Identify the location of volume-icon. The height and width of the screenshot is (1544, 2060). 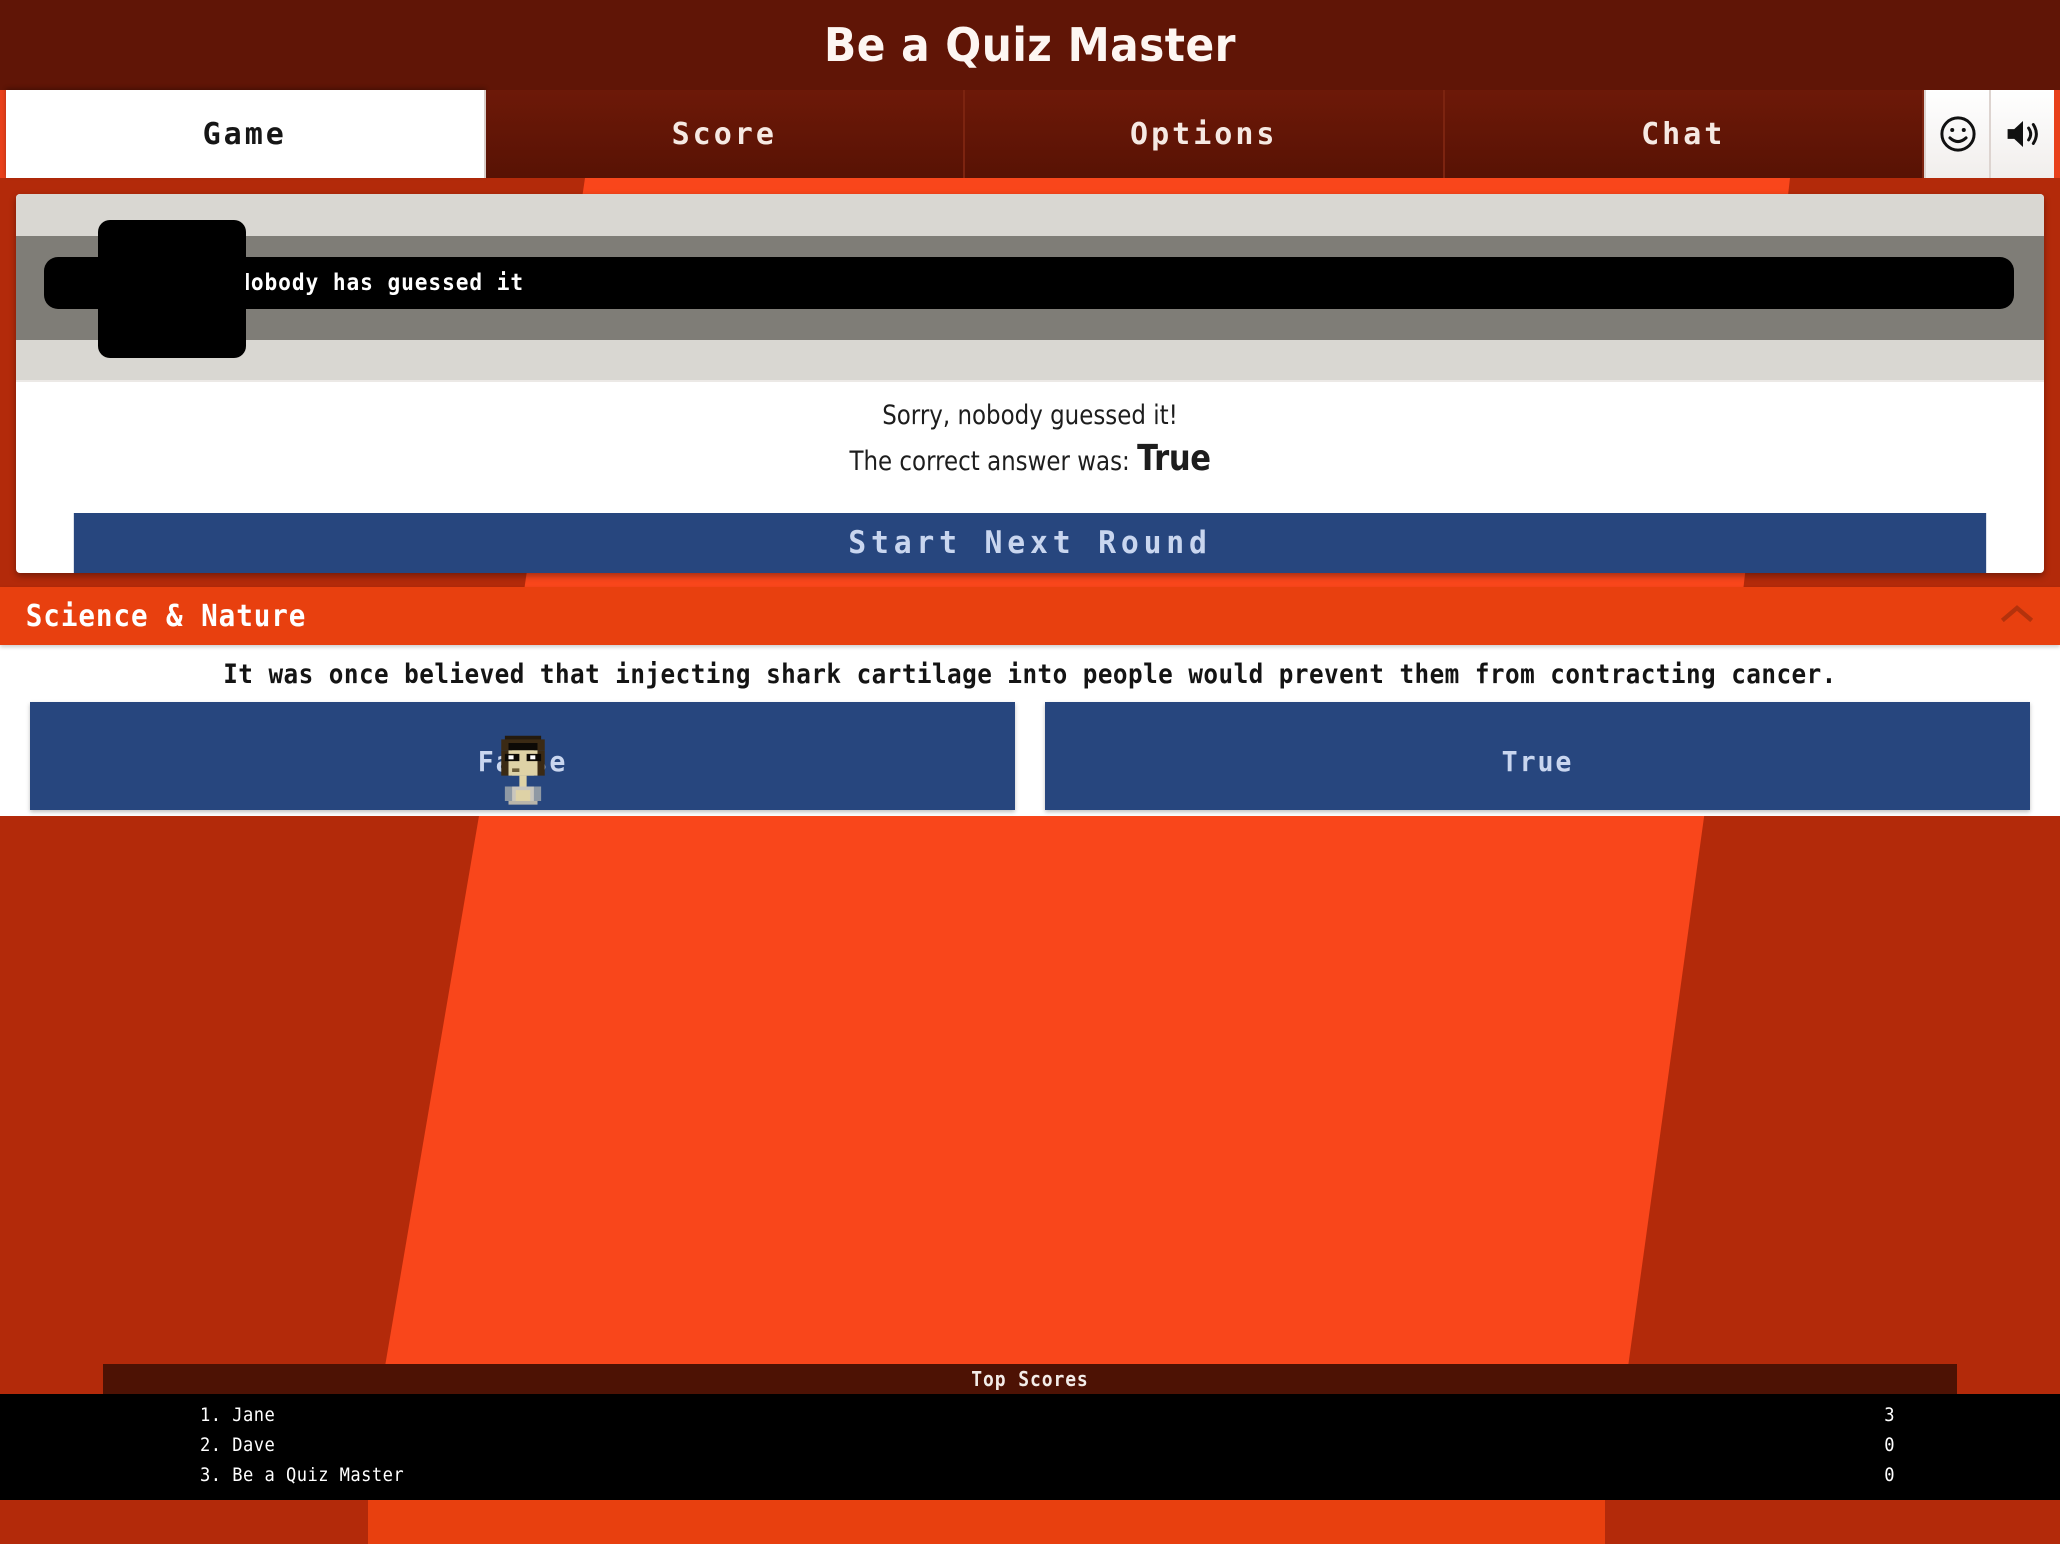
(2022, 134).